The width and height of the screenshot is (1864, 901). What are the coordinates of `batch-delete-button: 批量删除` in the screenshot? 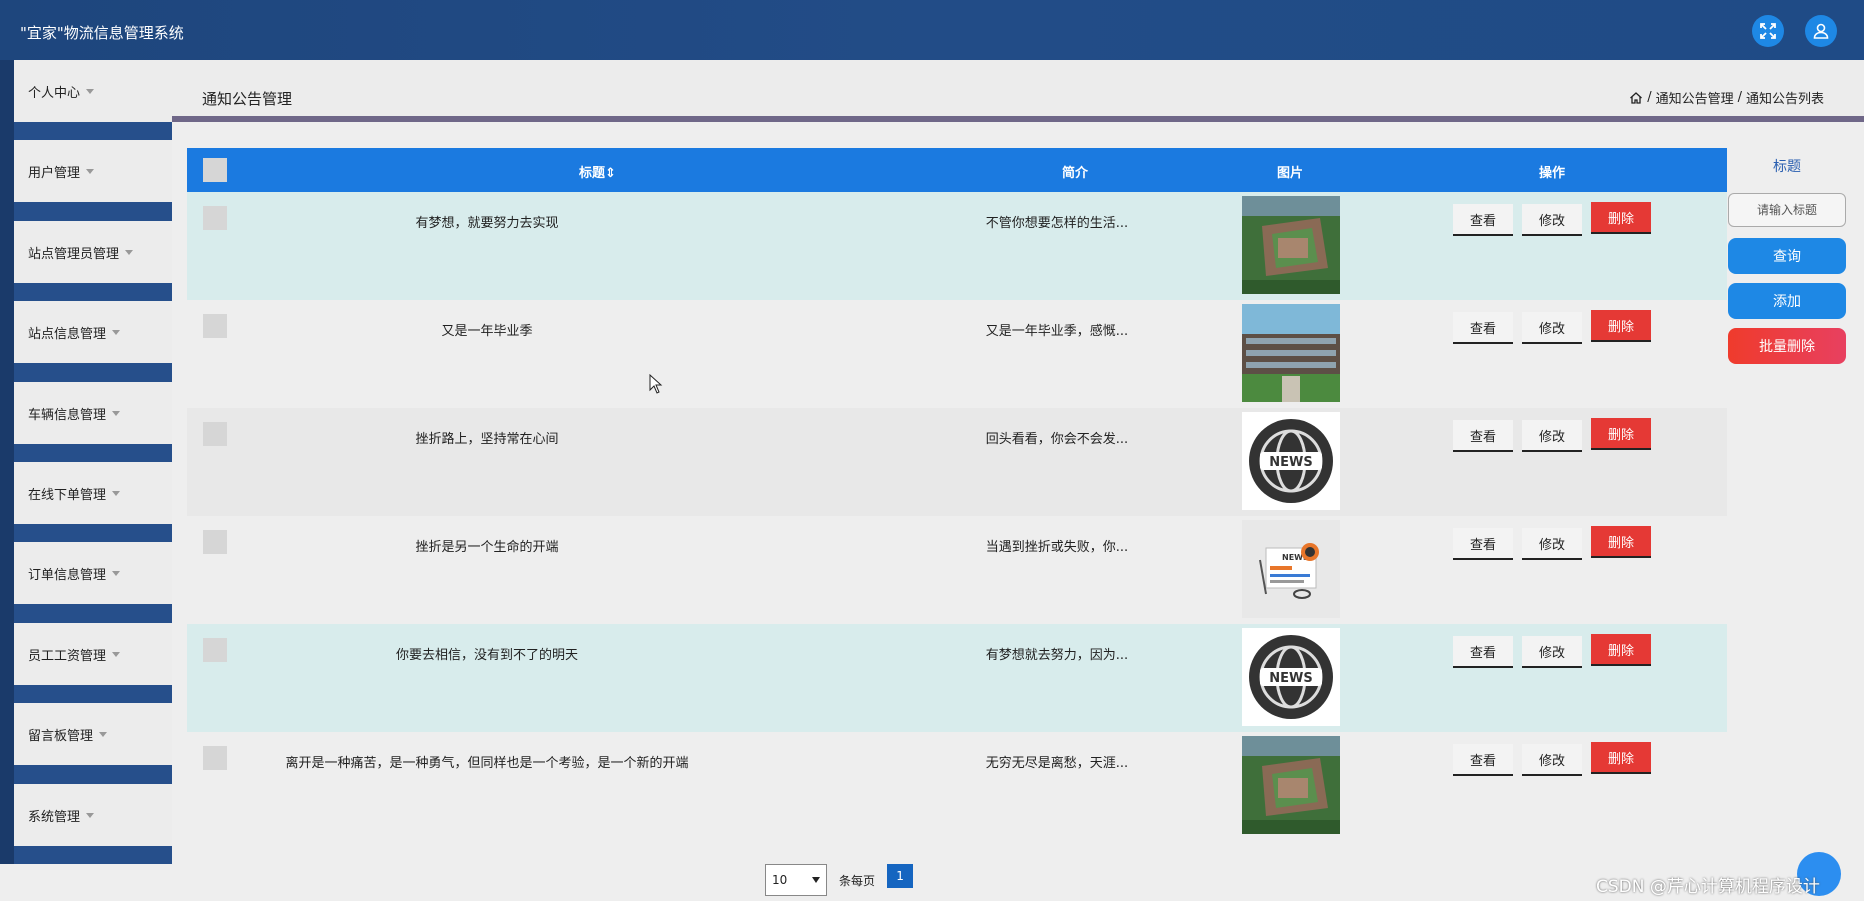 It's located at (1787, 346).